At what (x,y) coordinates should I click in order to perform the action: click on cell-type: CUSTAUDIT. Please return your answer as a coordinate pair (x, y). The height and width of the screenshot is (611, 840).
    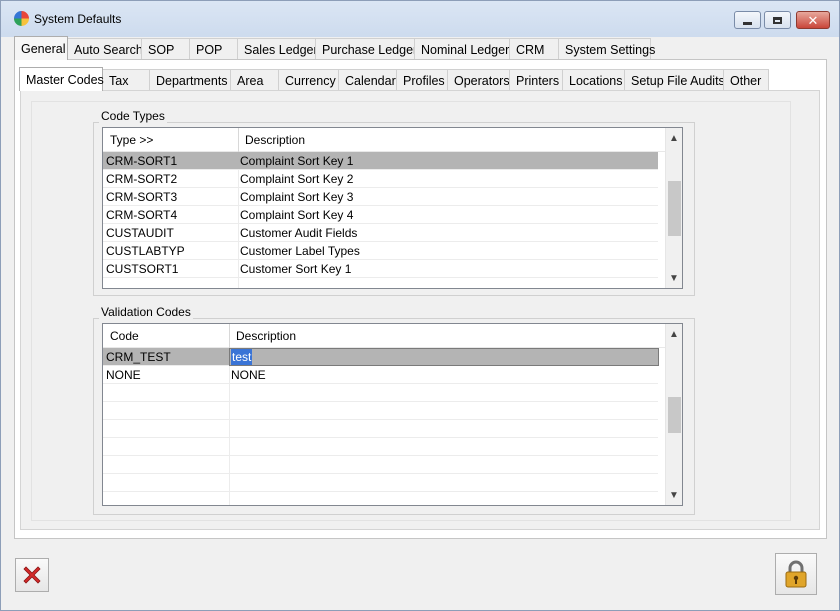
    Looking at the image, I should click on (140, 233).